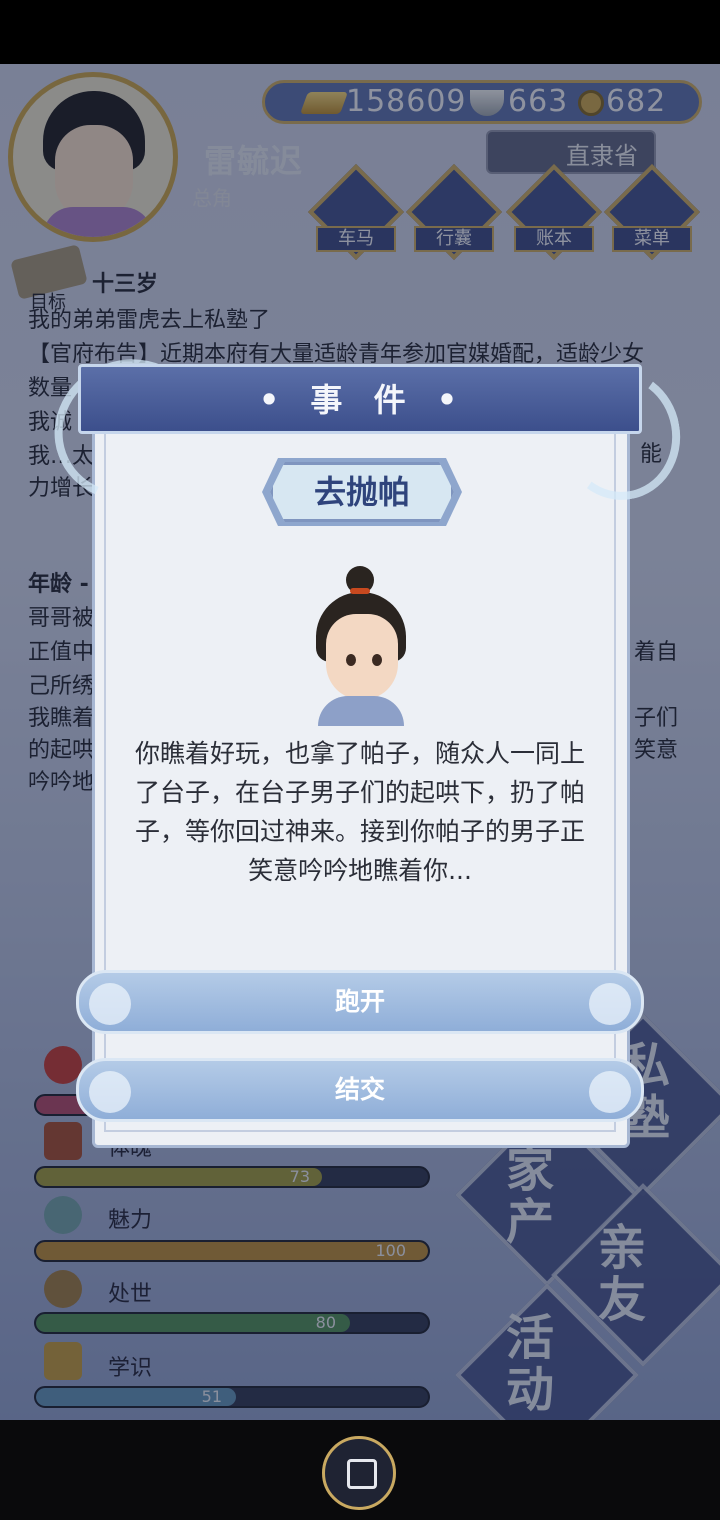 Image resolution: width=720 pixels, height=1520 pixels. I want to click on share-button, so click(359, 1473).